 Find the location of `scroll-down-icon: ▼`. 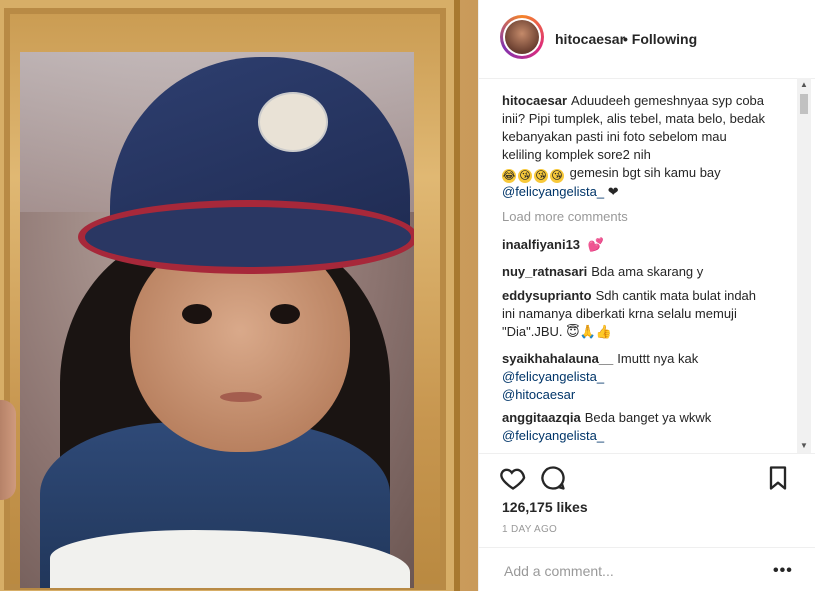

scroll-down-icon: ▼ is located at coordinates (804, 446).